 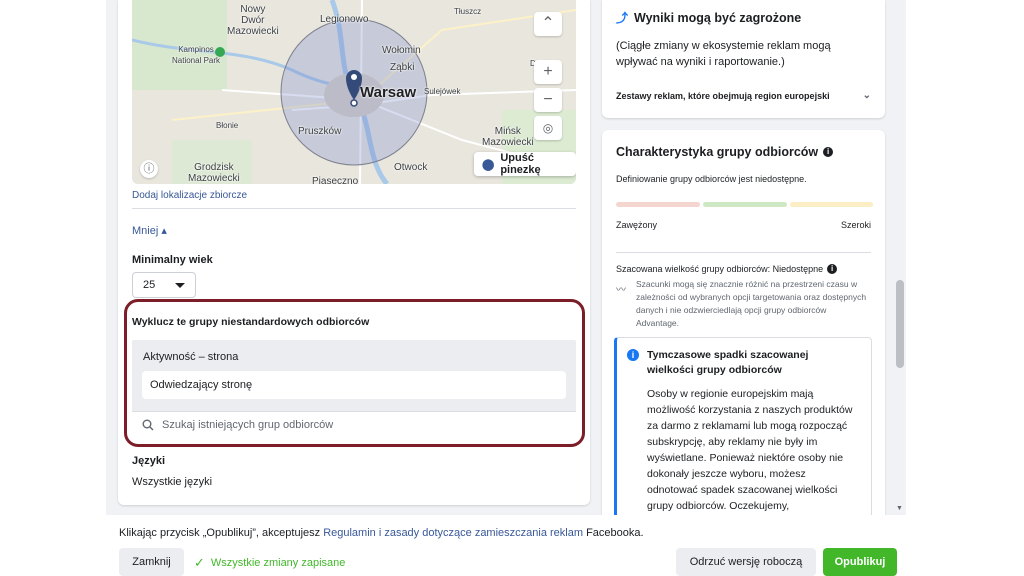 What do you see at coordinates (520, 164) in the screenshot?
I see `drop-pin-label: Upuść pinezkę` at bounding box center [520, 164].